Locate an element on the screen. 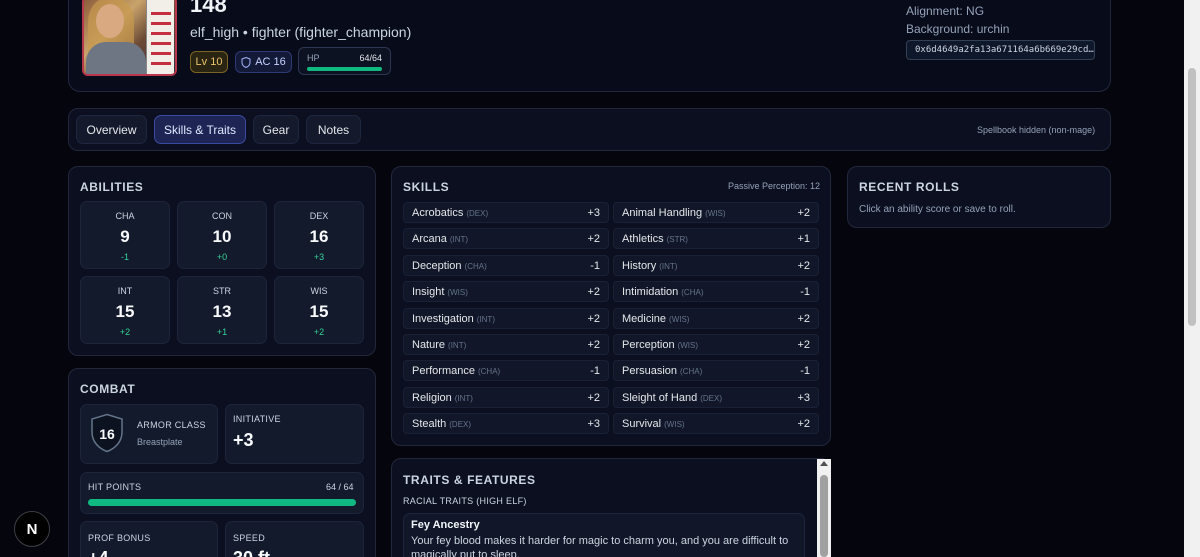  ability-name: CHA is located at coordinates (125, 216).